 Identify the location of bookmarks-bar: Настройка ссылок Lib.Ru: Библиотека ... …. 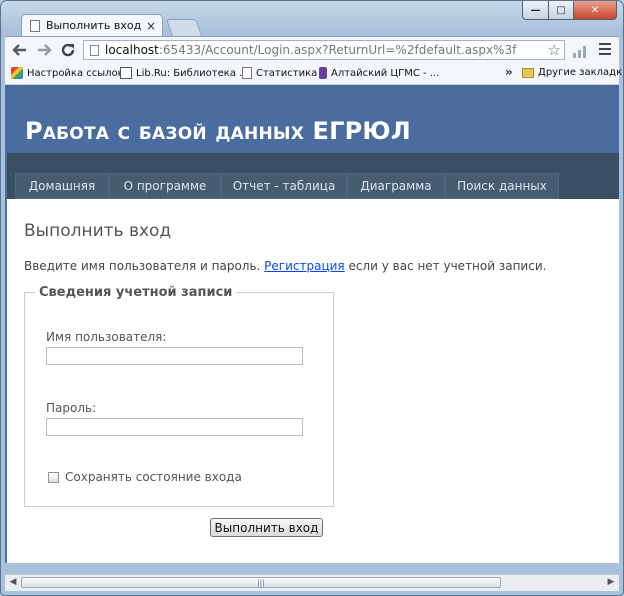
(314, 74).